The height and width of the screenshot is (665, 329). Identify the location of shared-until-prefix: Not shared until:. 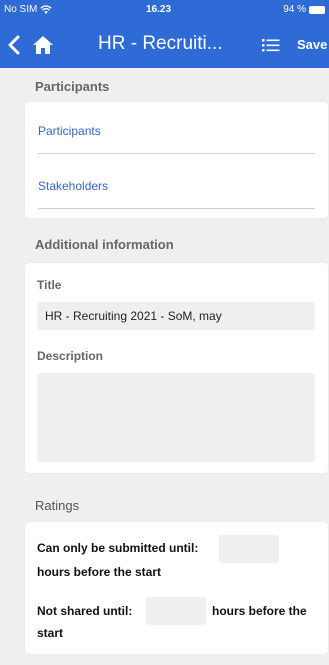
(85, 611).